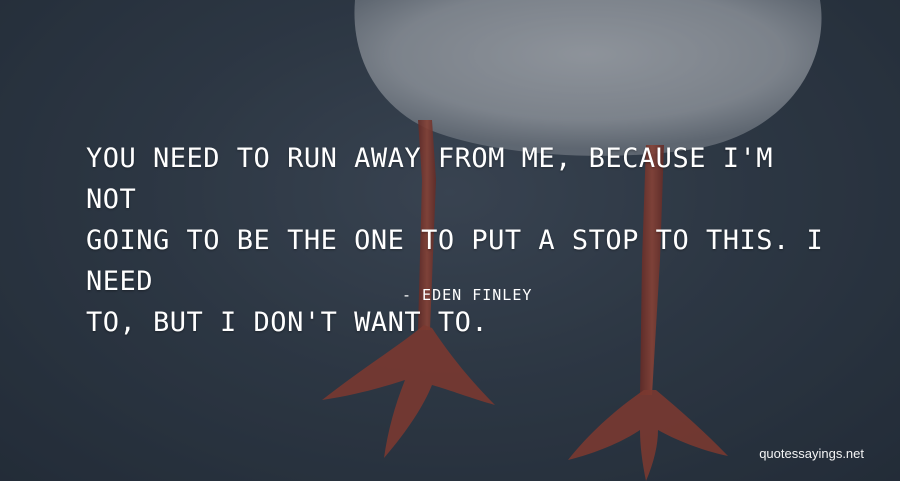 The image size is (900, 481). I want to click on quote-author: - EDEN FINLEY, so click(467, 295).